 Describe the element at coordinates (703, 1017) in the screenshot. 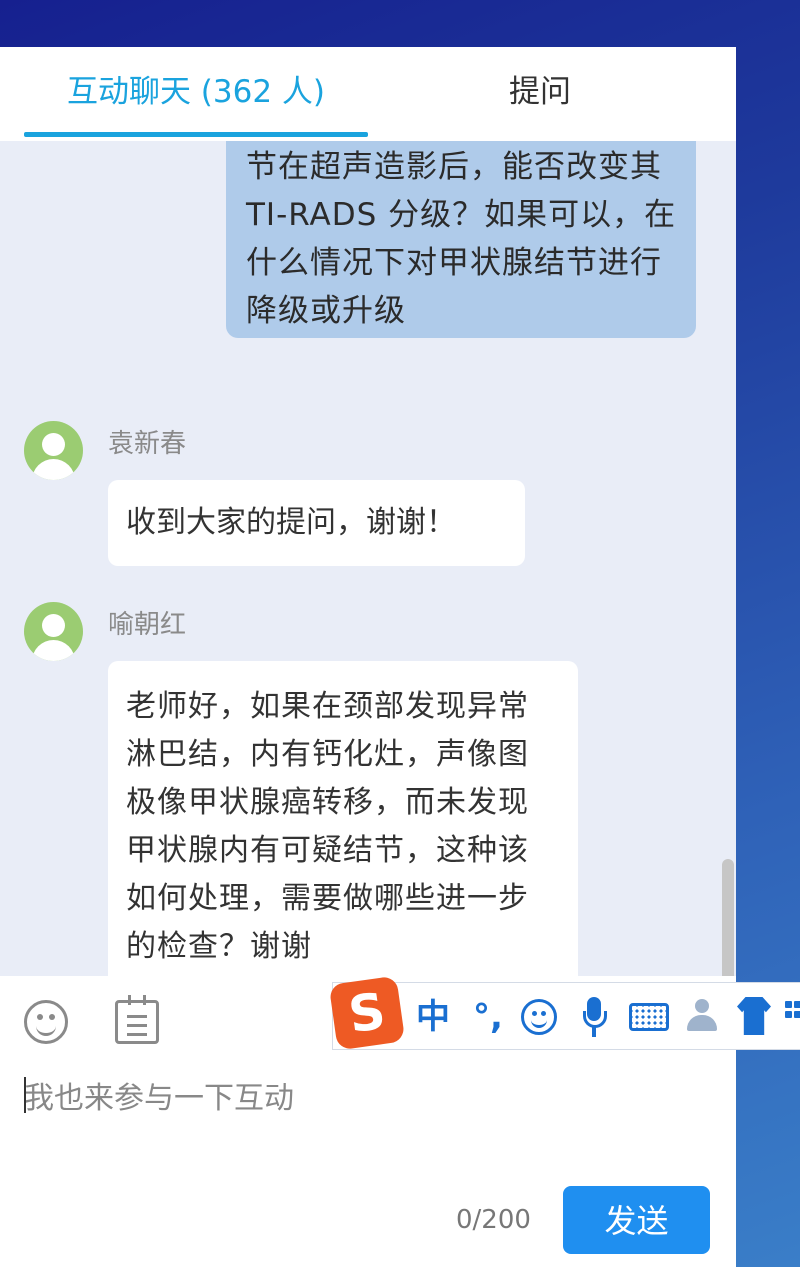

I see `user-icon` at that location.